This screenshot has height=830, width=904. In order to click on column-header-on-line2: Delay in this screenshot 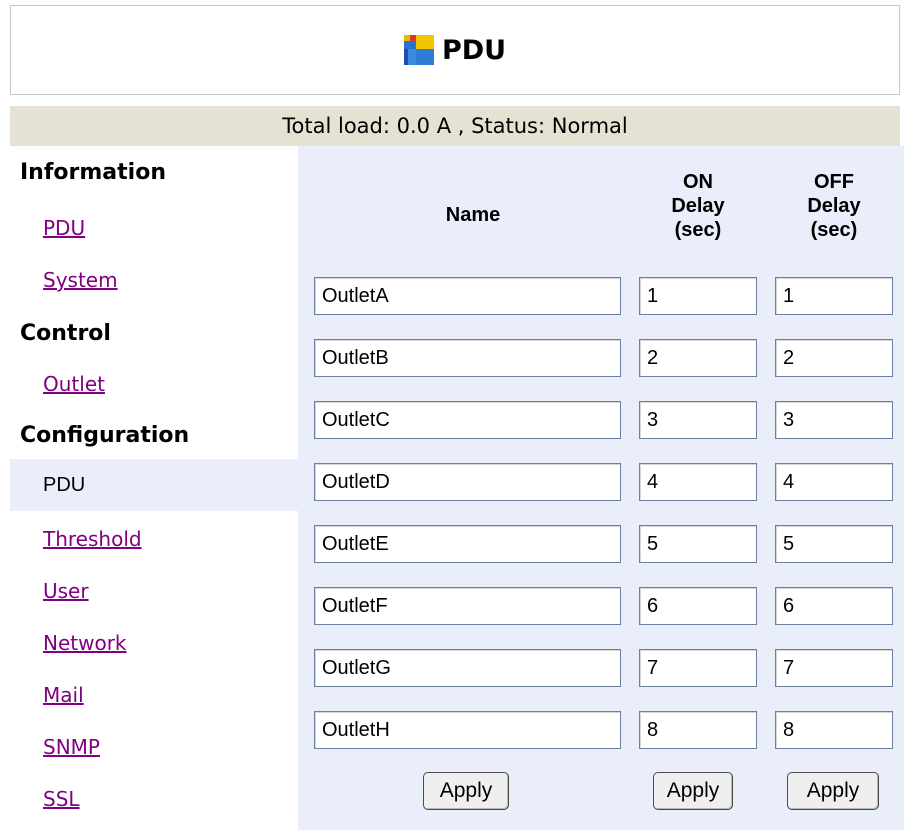, I will do `click(698, 206)`.